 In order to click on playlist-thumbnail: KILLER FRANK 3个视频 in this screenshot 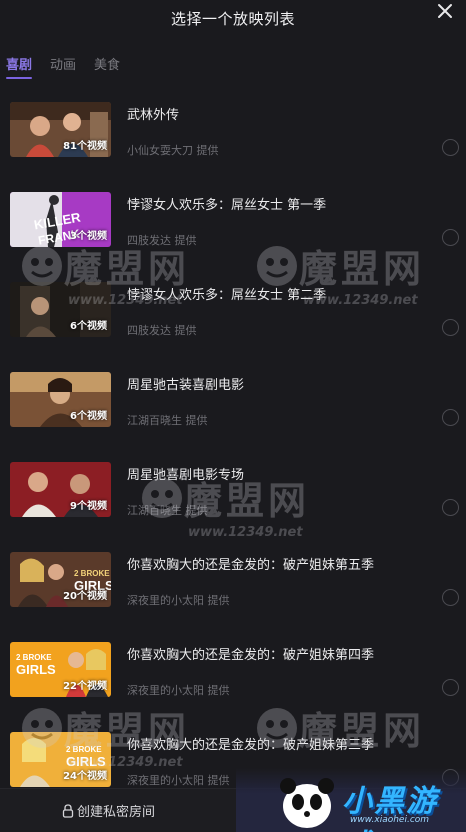, I will do `click(60, 219)`.